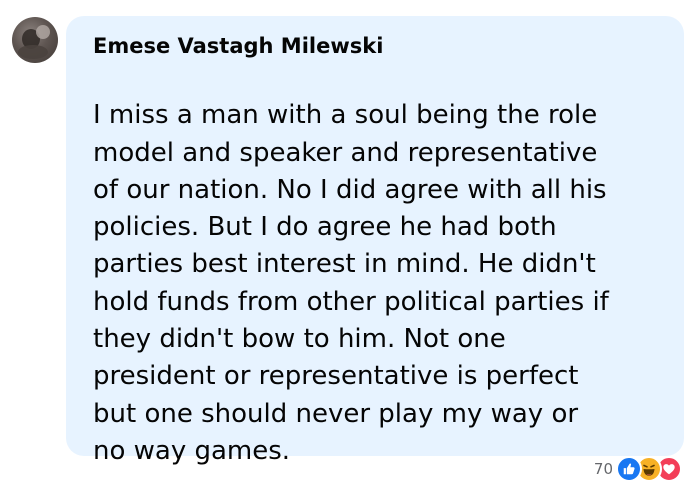 The width and height of the screenshot is (700, 489). What do you see at coordinates (629, 469) in the screenshot?
I see `like-icon` at bounding box center [629, 469].